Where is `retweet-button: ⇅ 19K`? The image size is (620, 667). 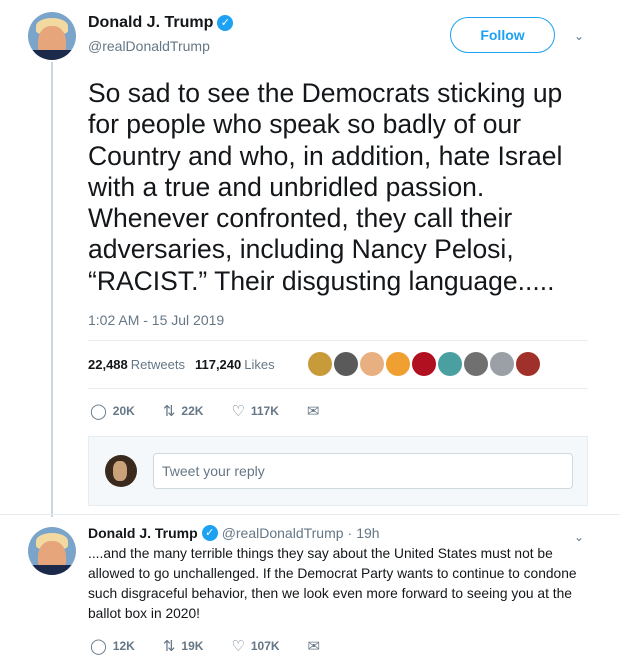 retweet-button: ⇅ 19K is located at coordinates (183, 646).